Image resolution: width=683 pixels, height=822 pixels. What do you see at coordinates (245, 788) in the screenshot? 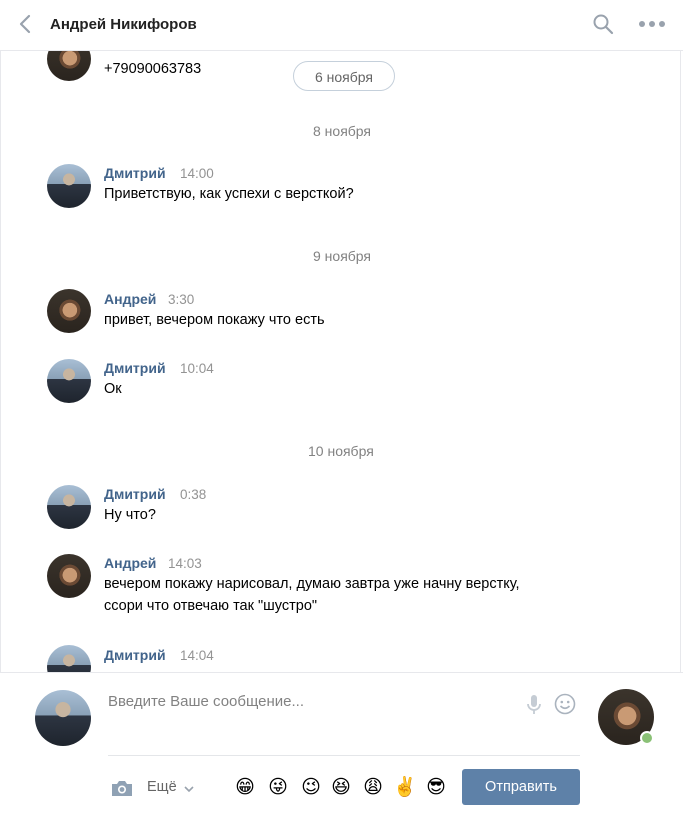
I see `emoji-grin: 😁` at bounding box center [245, 788].